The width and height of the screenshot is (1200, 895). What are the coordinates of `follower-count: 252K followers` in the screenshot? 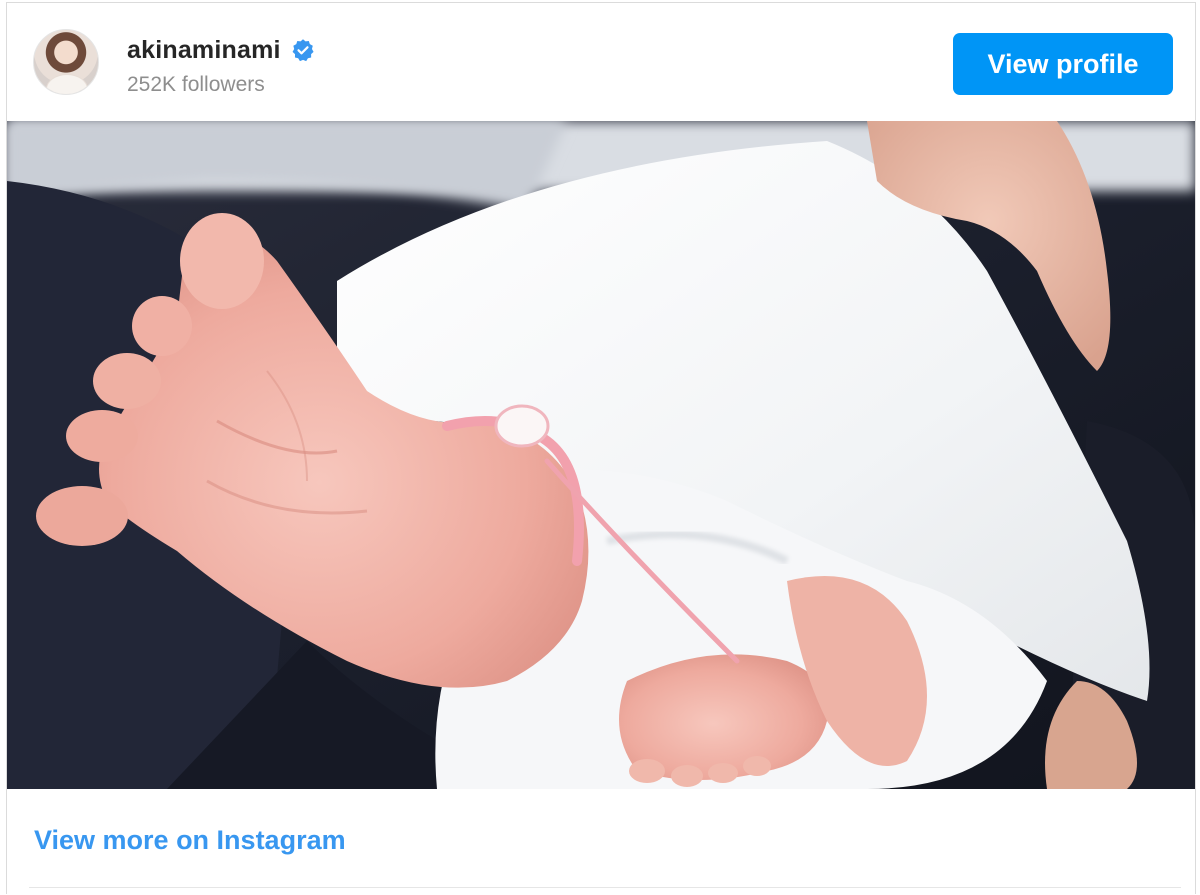 It's located at (196, 84).